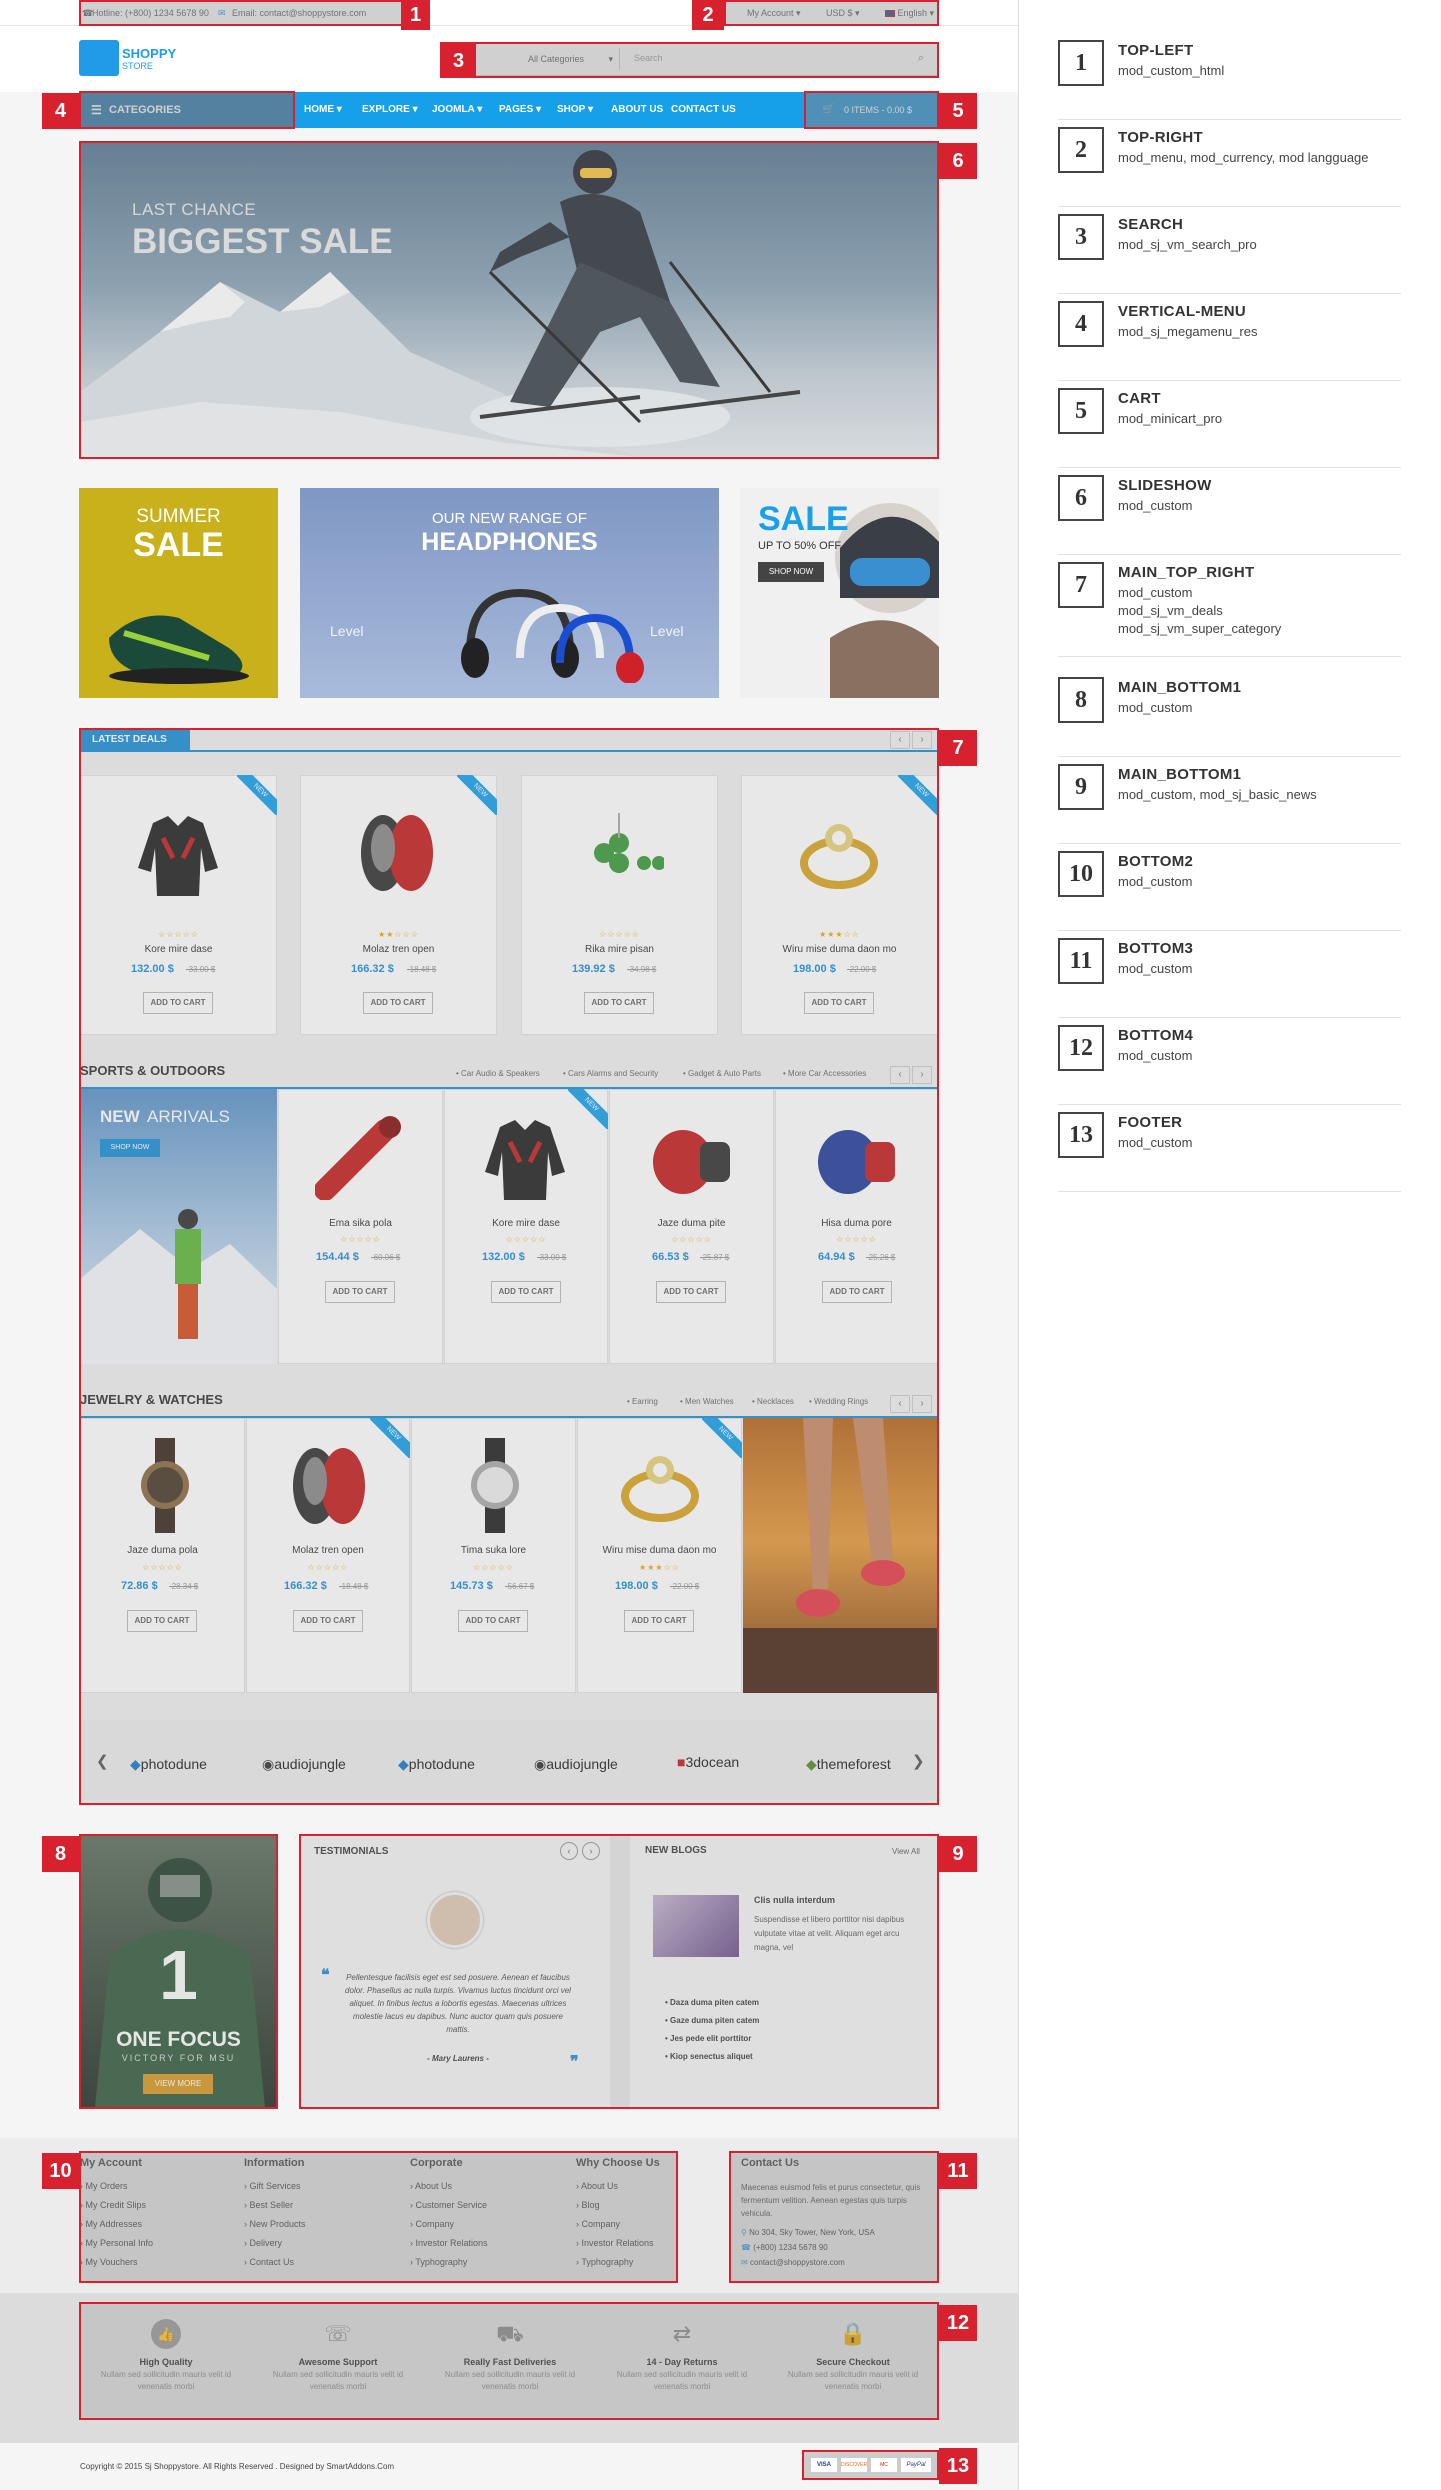 The height and width of the screenshot is (2490, 1441). I want to click on legend-title: SLIDESHOW, so click(1165, 485).